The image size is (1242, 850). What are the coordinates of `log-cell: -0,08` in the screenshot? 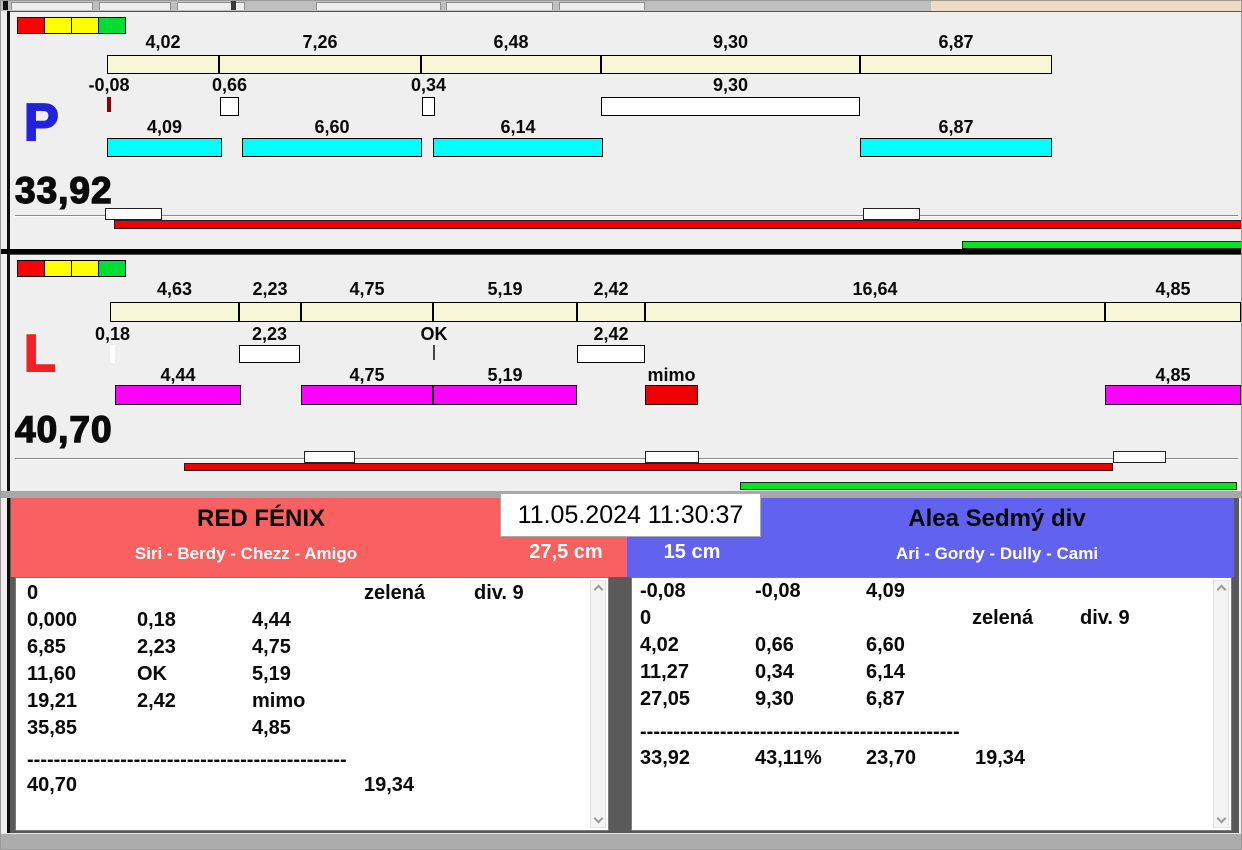 It's located at (778, 591).